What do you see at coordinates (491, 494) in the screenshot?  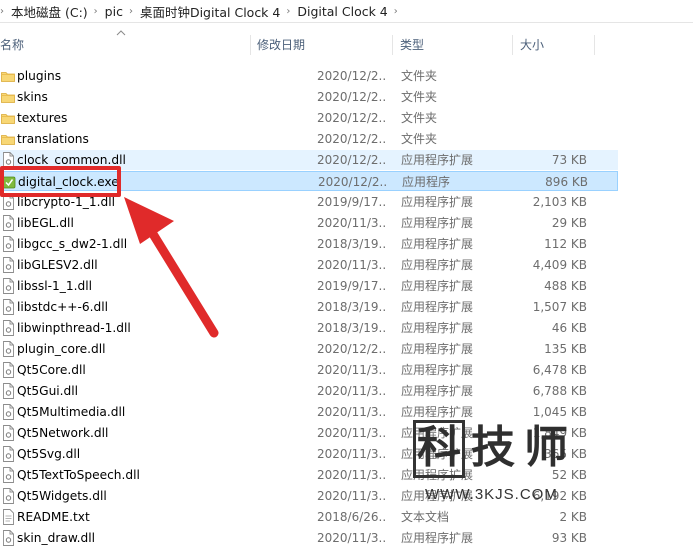 I see `watermark-url: WWW.3KJS.COM` at bounding box center [491, 494].